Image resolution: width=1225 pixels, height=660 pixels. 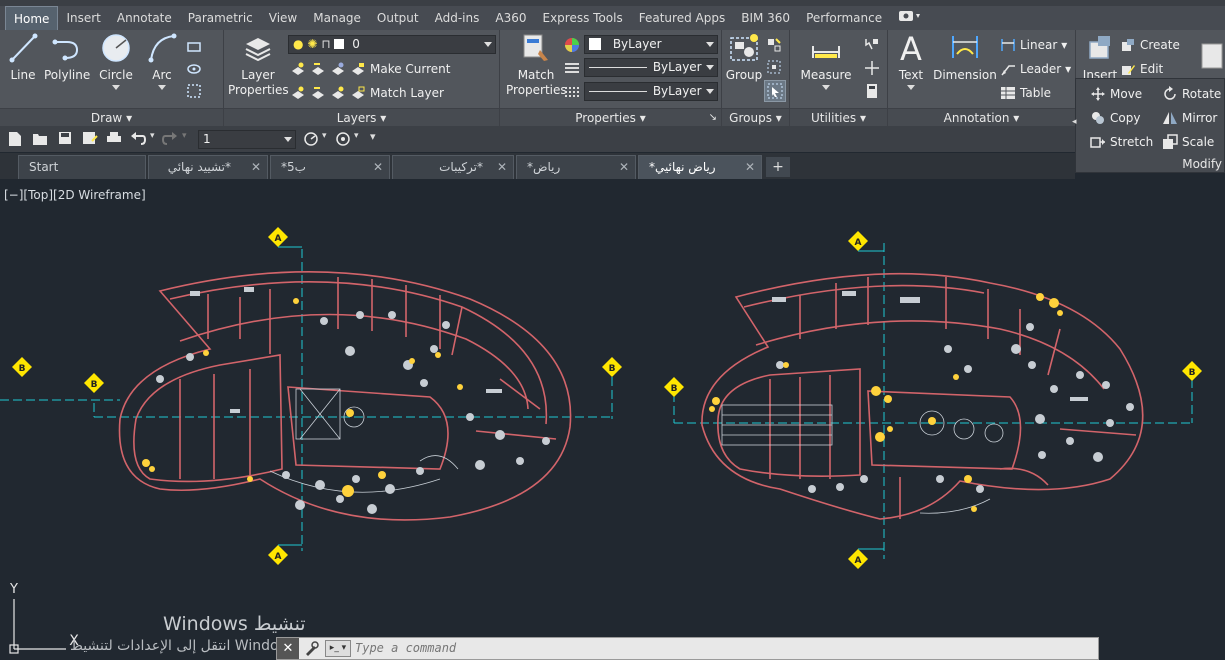 What do you see at coordinates (1141, 69) in the screenshot?
I see `edit-block-button: Edit` at bounding box center [1141, 69].